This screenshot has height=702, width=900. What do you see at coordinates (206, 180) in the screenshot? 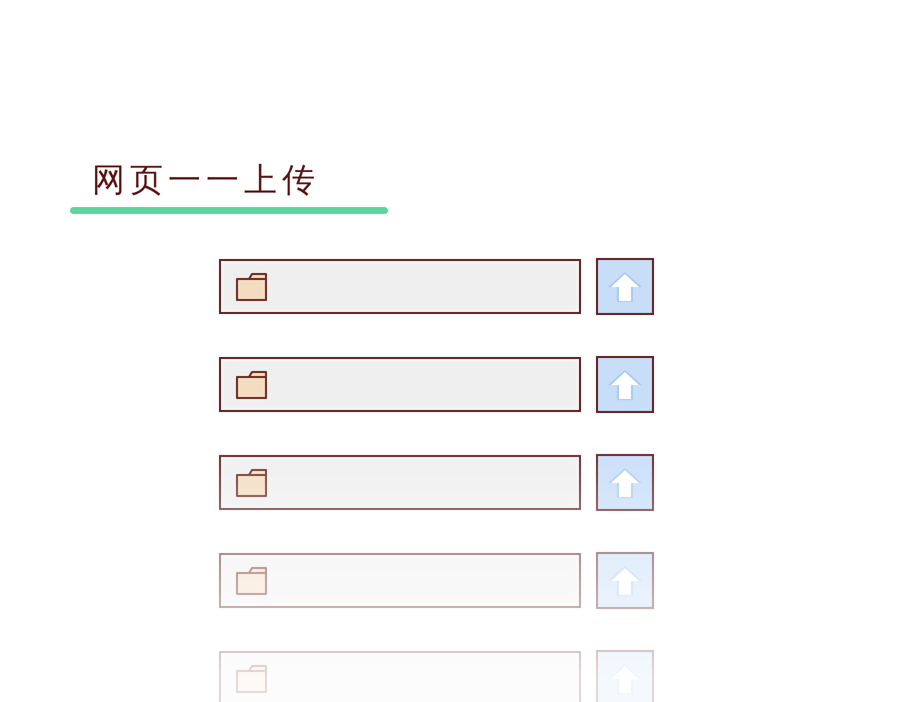
I see `page-title: 网页一一上传` at bounding box center [206, 180].